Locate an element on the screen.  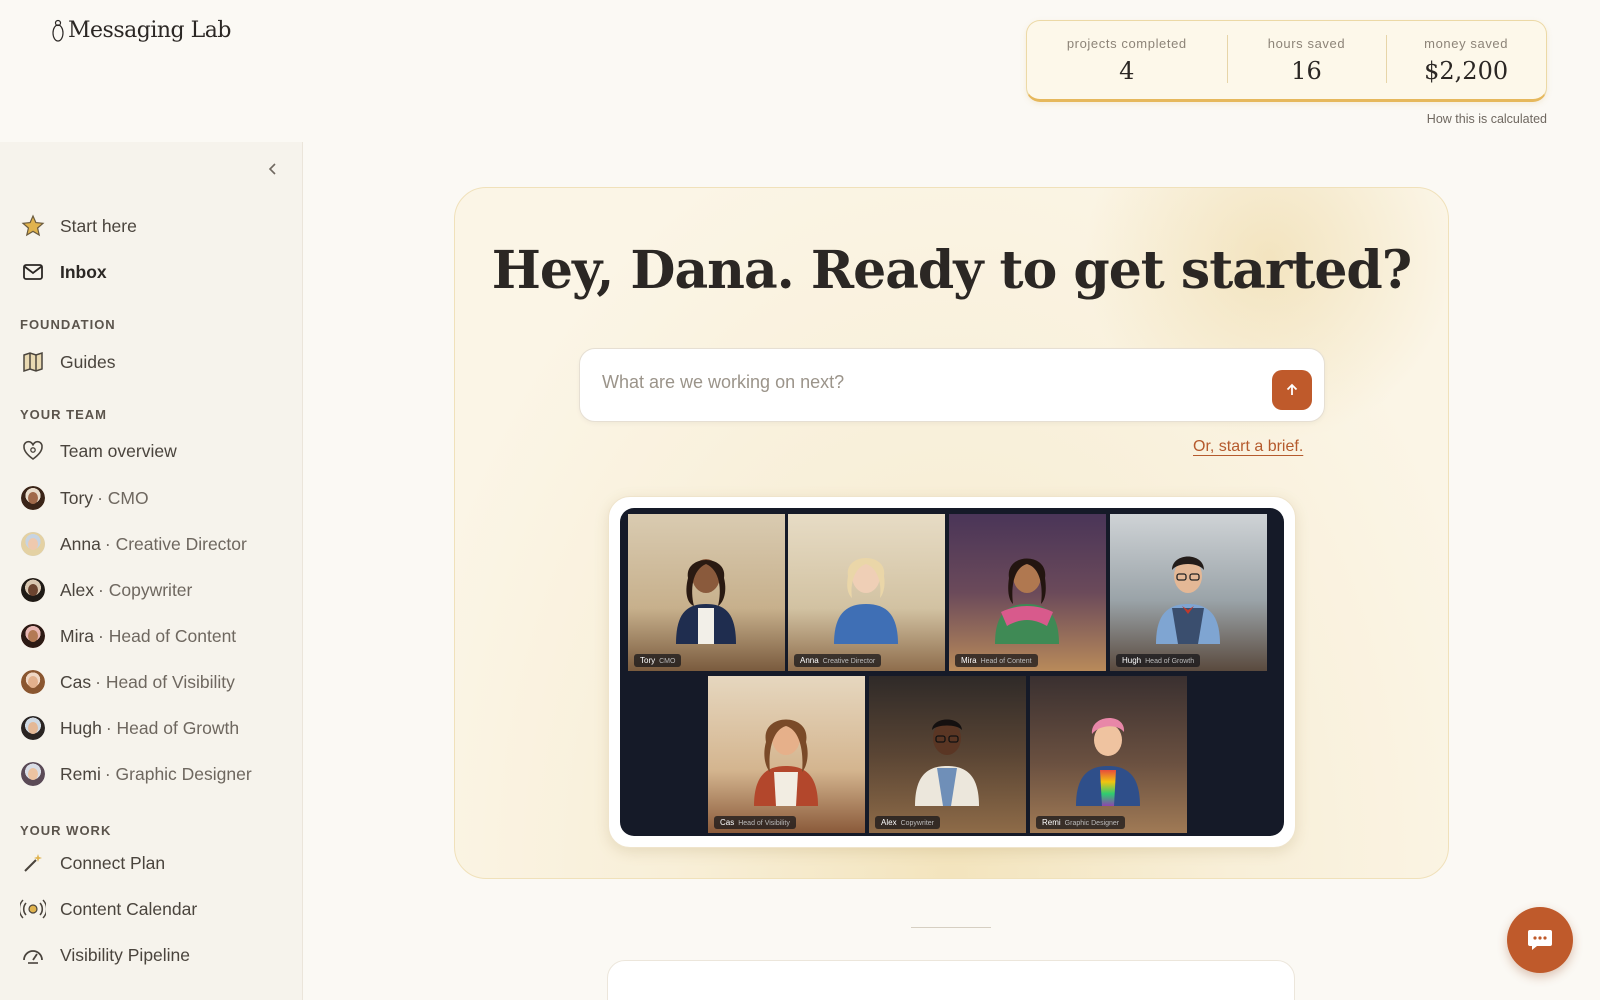
tile-name: Hugh is located at coordinates (1132, 660).